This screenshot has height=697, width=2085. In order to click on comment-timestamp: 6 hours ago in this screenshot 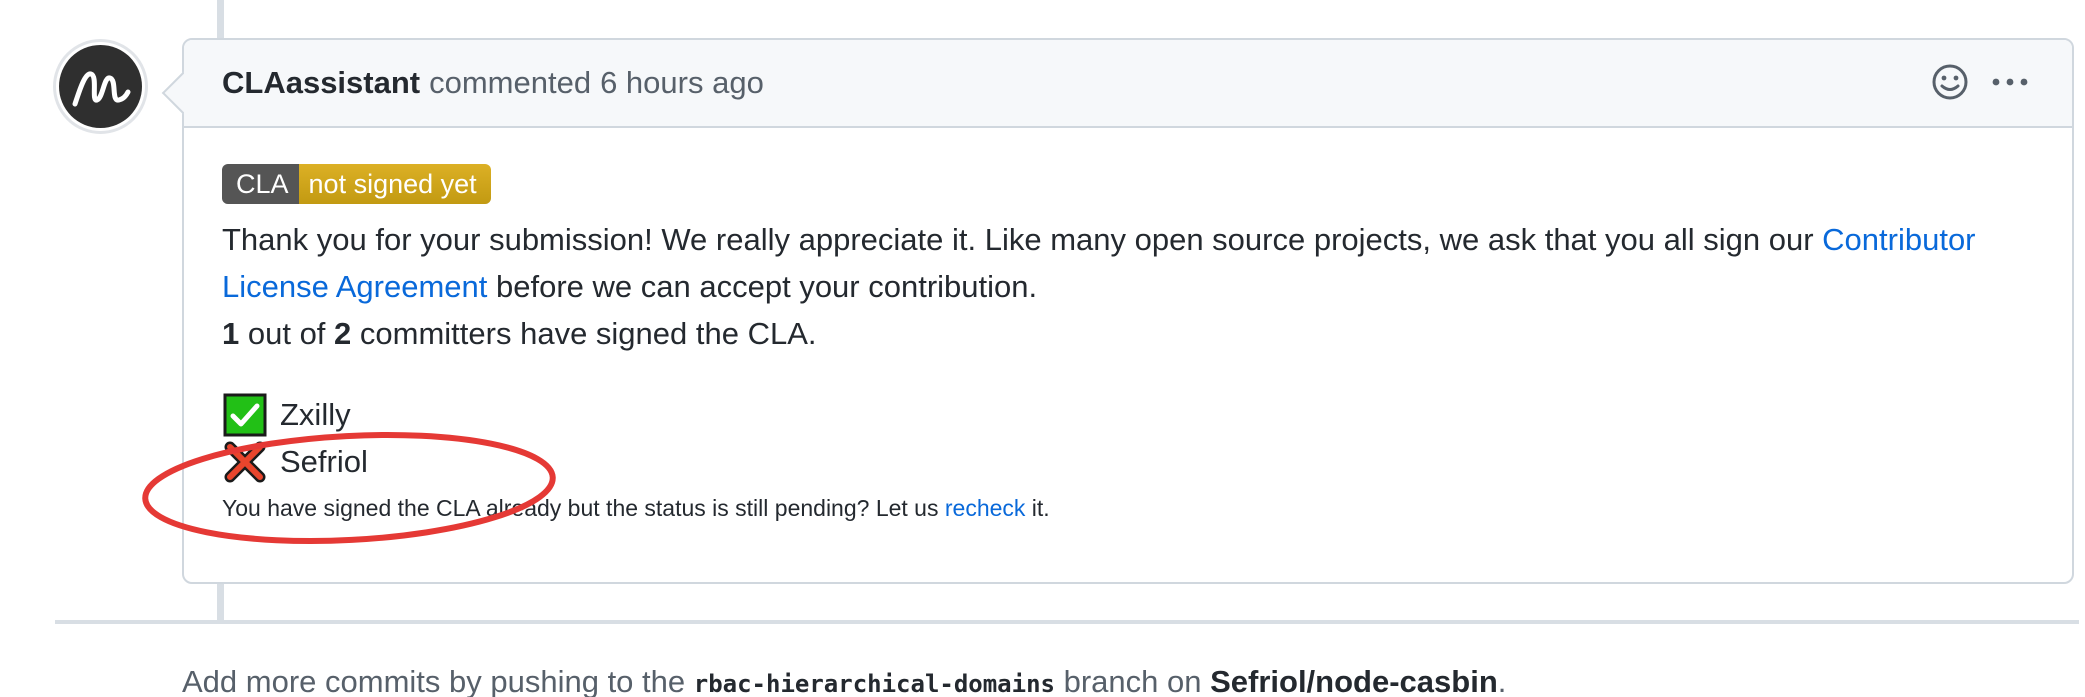, I will do `click(682, 83)`.